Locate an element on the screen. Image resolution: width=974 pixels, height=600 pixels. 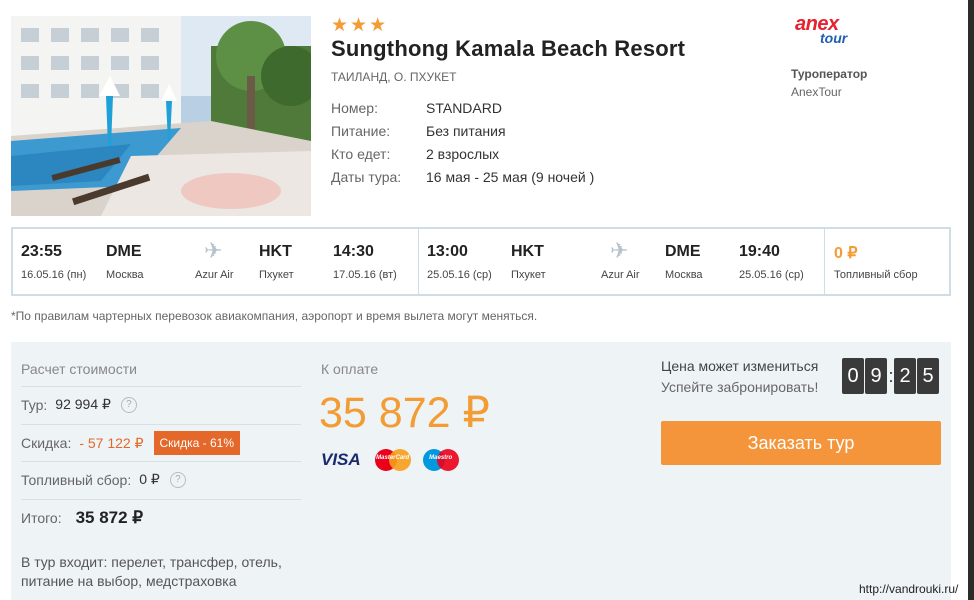
outbound-departure-city: Москва is located at coordinates (125, 275).